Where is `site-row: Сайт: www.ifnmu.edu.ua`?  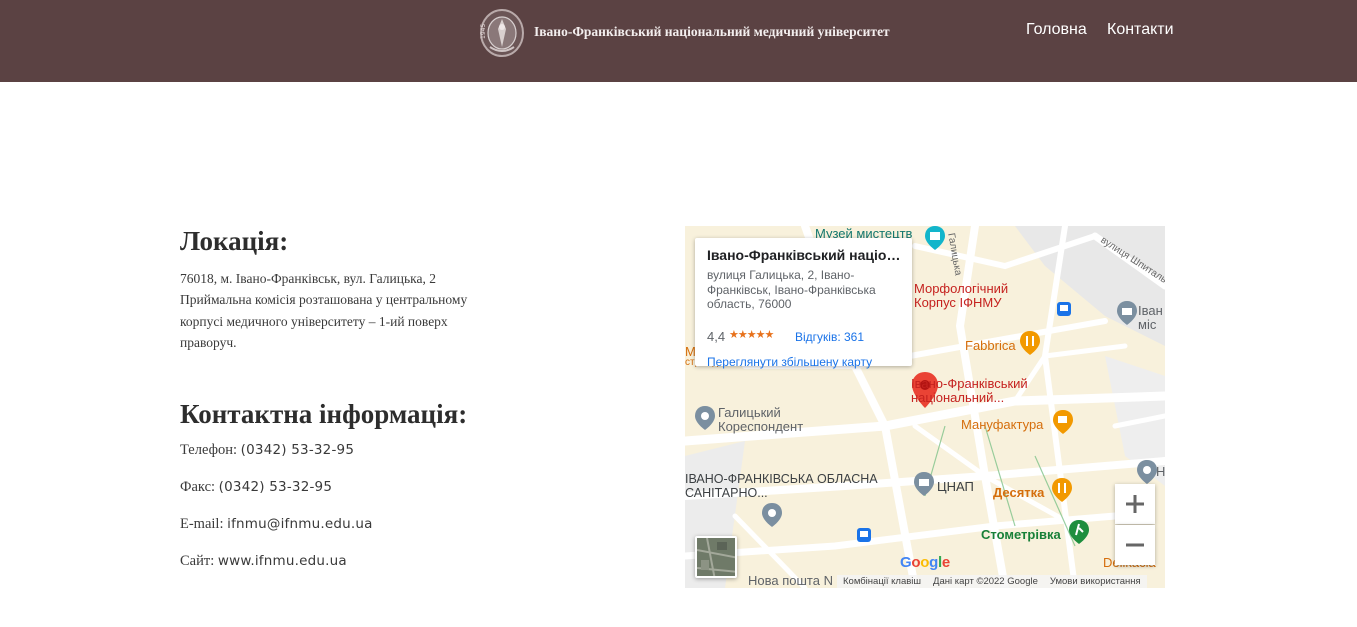
site-row: Сайт: www.ifnmu.edu.ua is located at coordinates (263, 561).